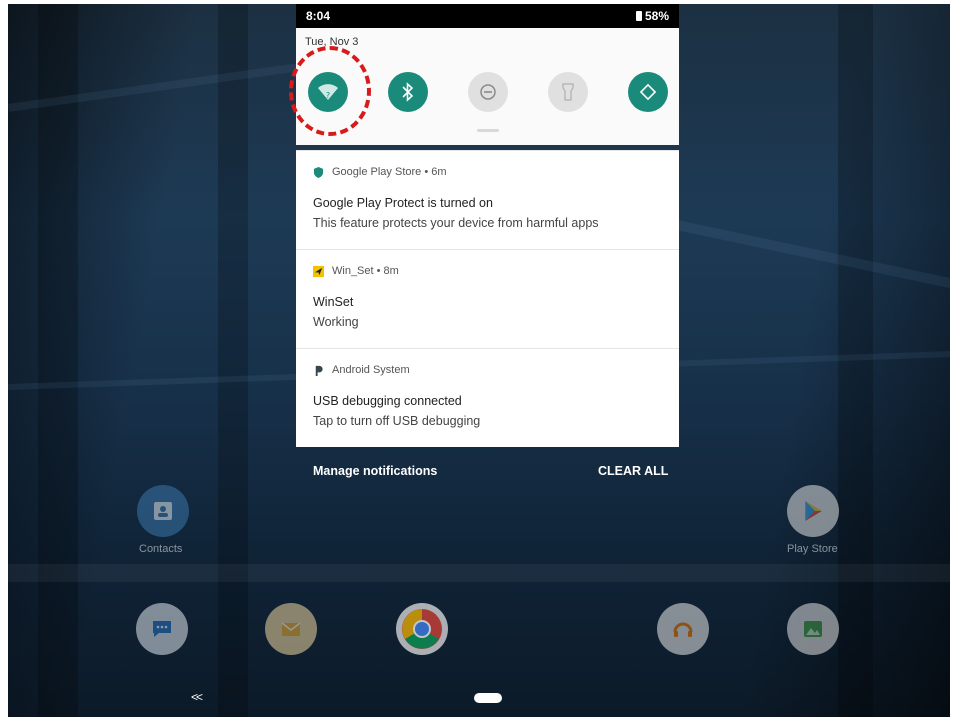  Describe the element at coordinates (389, 172) in the screenshot. I see `notification-app-name: Google Play Store • 6m` at that location.